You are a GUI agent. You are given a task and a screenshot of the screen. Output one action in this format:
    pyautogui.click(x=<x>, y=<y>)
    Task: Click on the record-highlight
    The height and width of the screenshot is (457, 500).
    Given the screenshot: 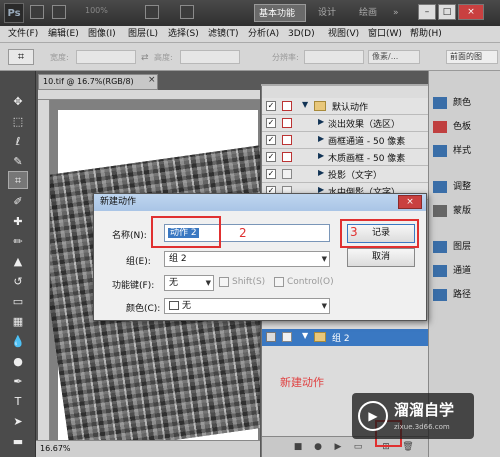 What is the action you would take?
    pyautogui.click(x=379, y=233)
    